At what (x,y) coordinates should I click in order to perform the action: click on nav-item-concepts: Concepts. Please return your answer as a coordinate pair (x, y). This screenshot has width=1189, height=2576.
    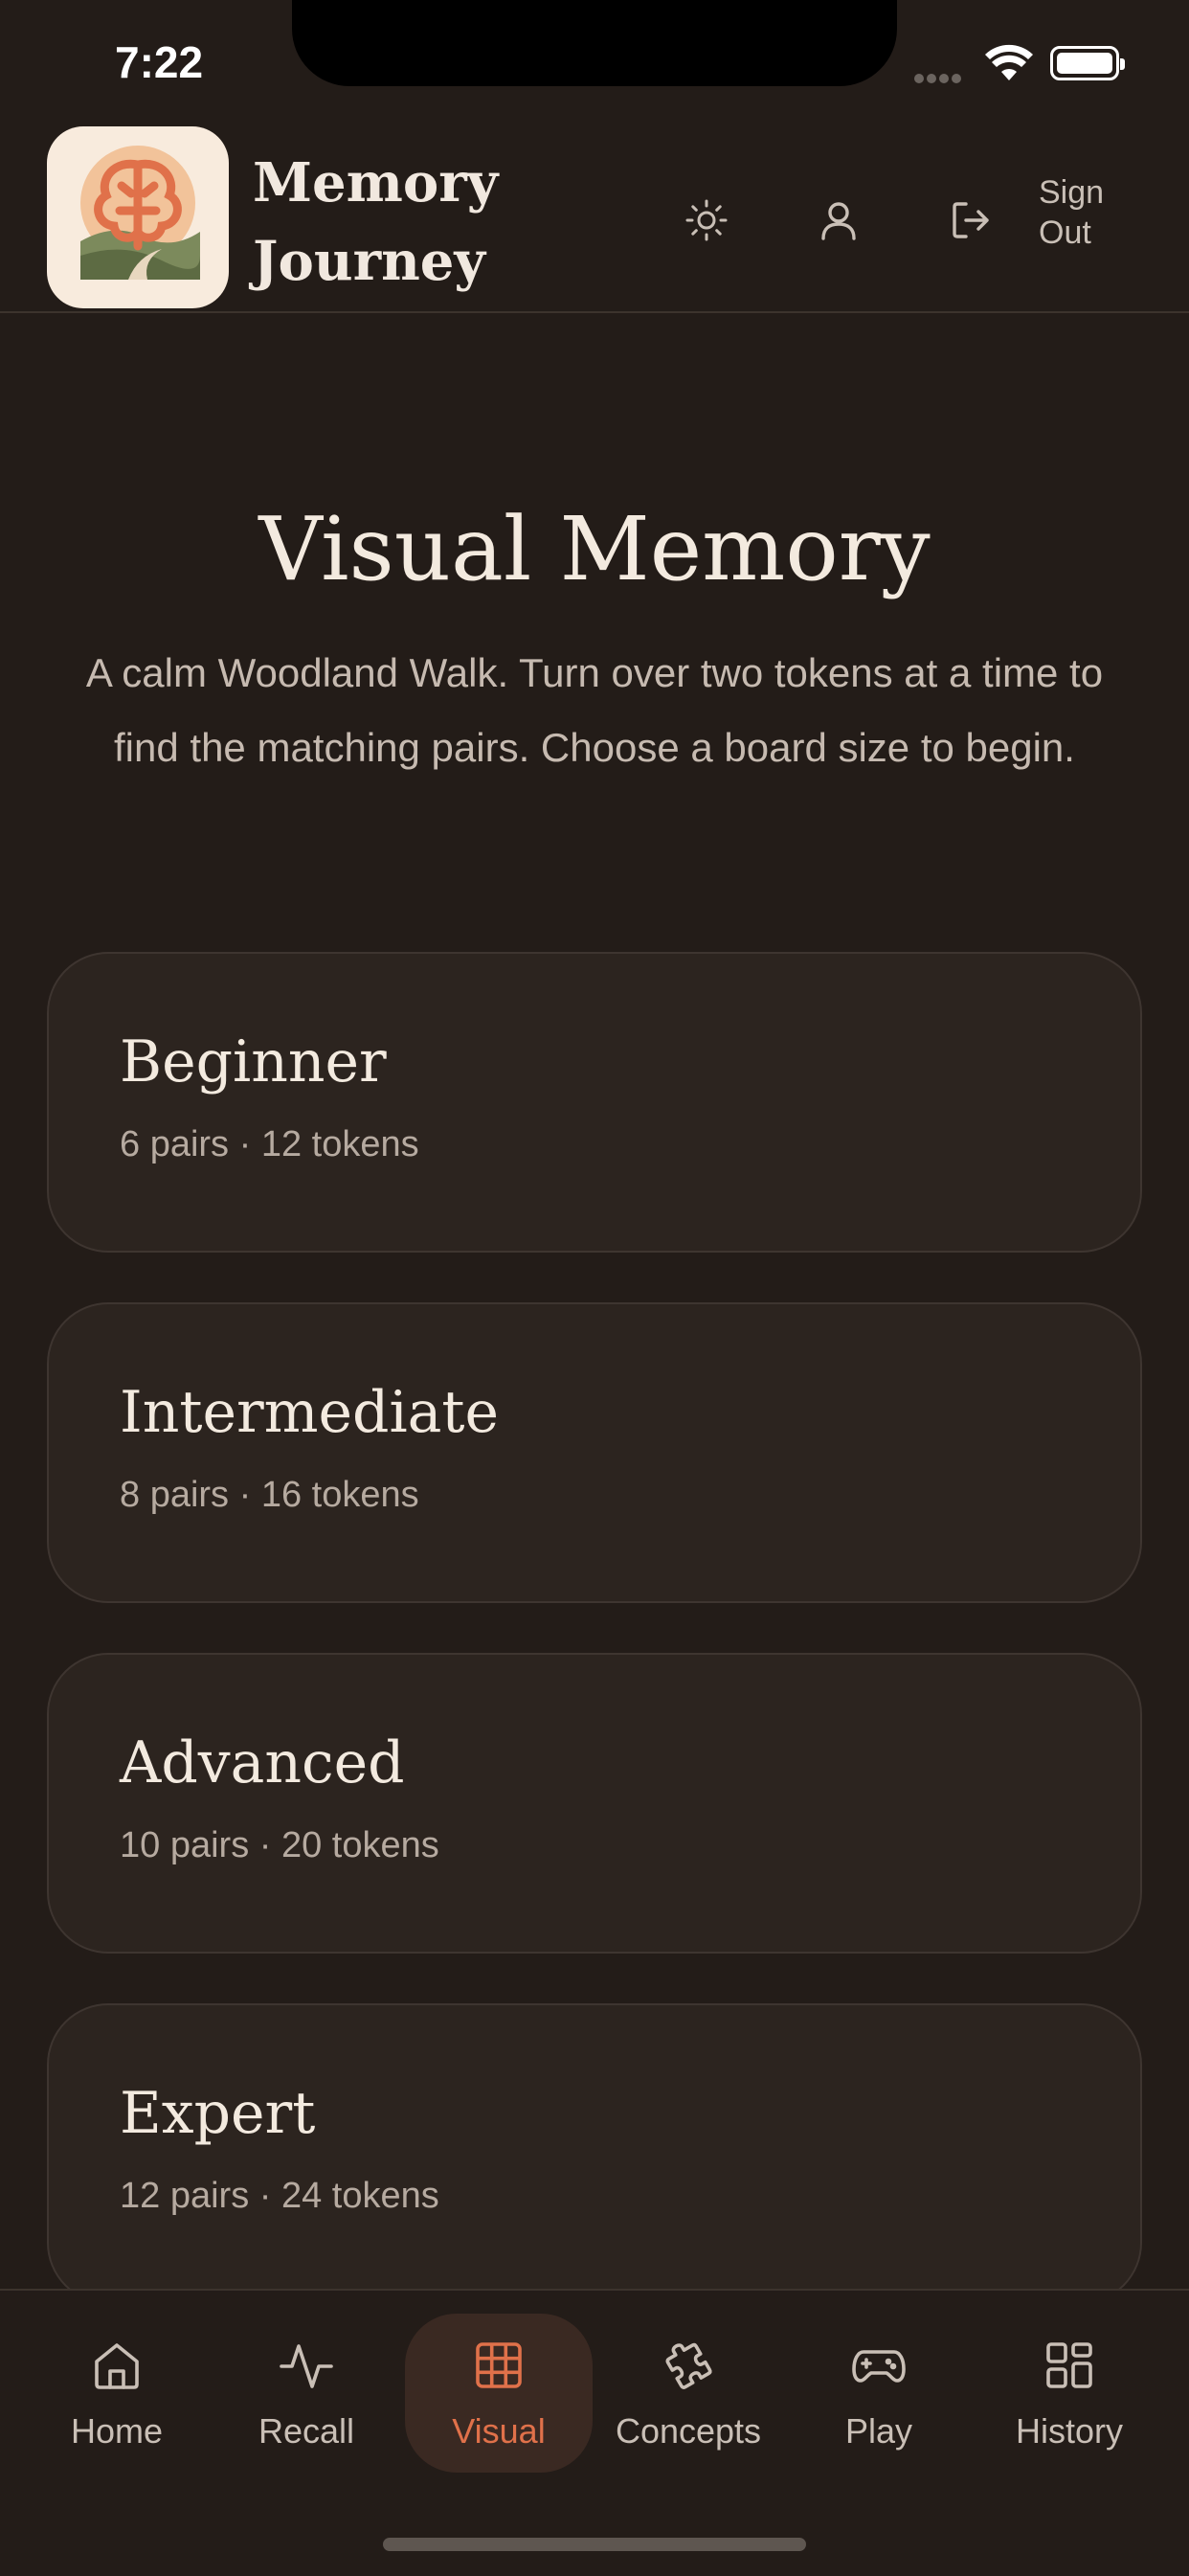
    Looking at the image, I should click on (688, 2393).